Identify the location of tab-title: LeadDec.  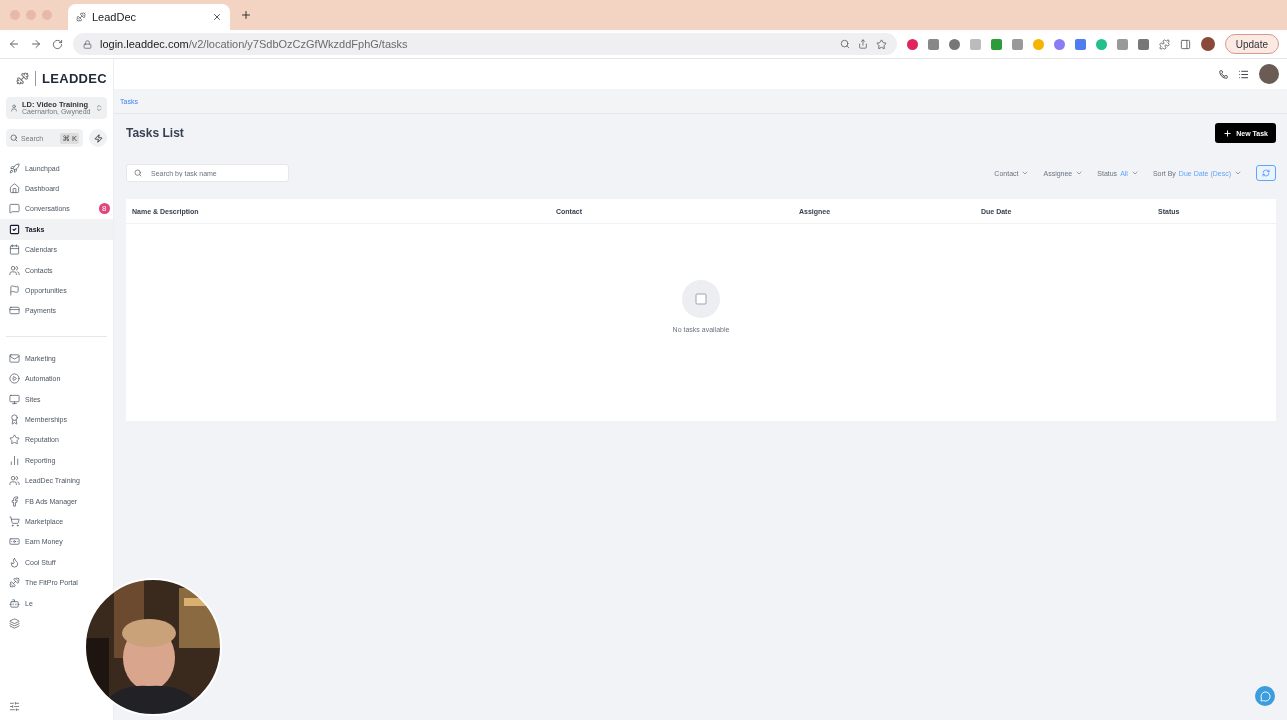
(115, 17).